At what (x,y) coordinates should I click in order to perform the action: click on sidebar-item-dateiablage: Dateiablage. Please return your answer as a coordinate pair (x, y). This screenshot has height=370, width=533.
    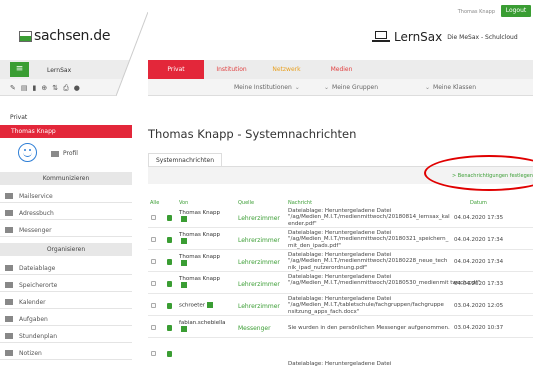
    Looking at the image, I should click on (66, 268).